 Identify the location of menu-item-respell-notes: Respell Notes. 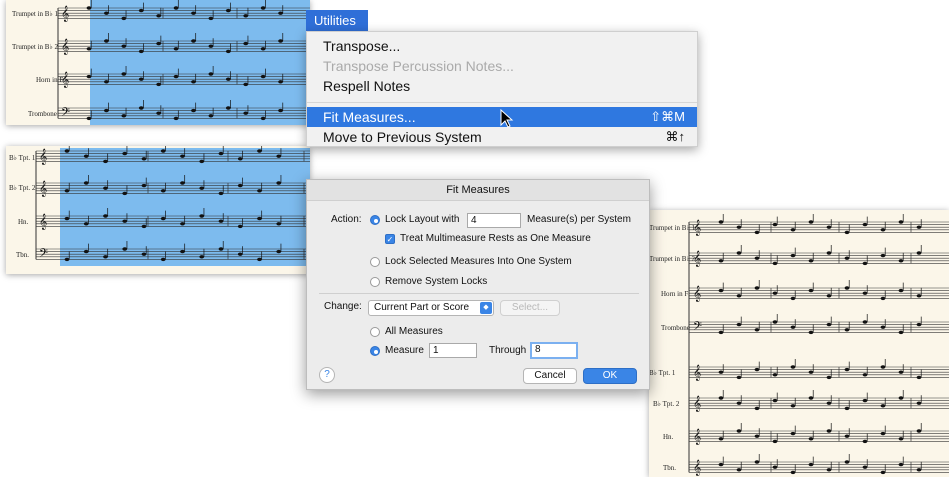
(502, 86).